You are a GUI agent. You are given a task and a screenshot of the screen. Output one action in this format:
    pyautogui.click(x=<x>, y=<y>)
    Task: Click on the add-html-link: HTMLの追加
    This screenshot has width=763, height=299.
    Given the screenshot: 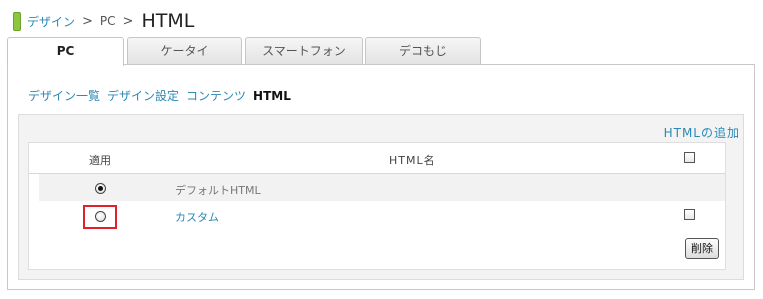 What is the action you would take?
    pyautogui.click(x=702, y=132)
    